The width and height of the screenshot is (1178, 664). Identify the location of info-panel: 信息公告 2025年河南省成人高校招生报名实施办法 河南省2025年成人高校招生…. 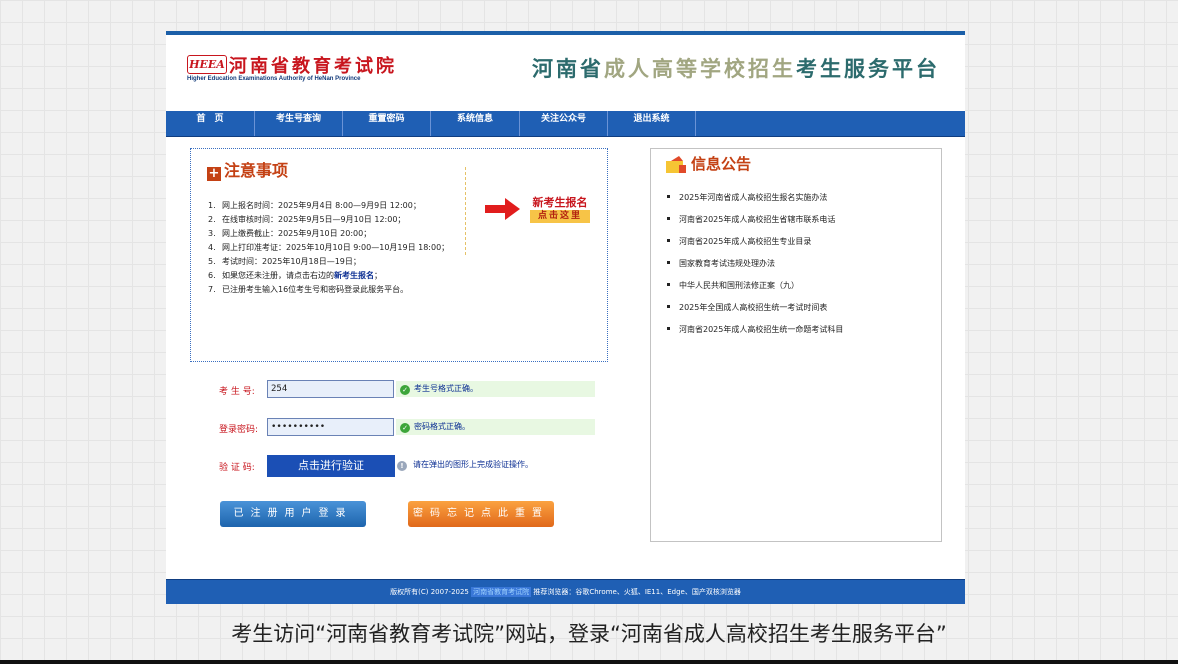
(796, 345).